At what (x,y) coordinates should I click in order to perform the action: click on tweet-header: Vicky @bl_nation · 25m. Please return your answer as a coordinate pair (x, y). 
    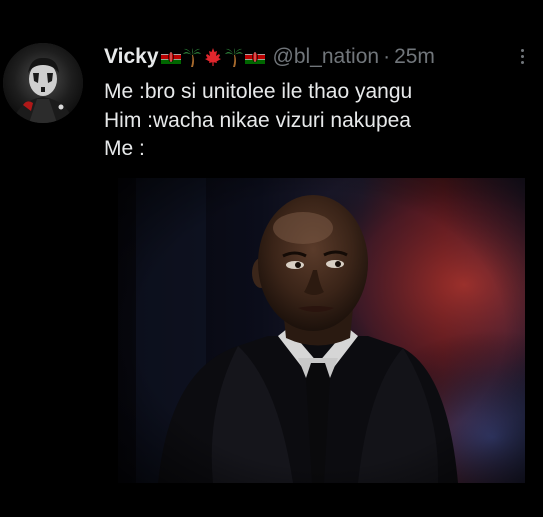
    Looking at the image, I should click on (318, 57).